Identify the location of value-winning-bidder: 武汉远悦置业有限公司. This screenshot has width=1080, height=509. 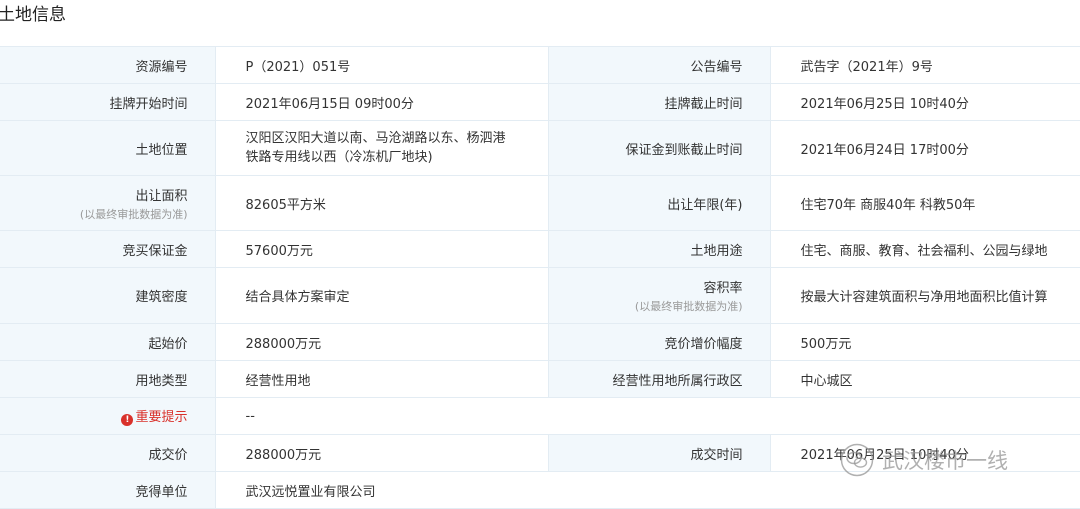
(647, 490).